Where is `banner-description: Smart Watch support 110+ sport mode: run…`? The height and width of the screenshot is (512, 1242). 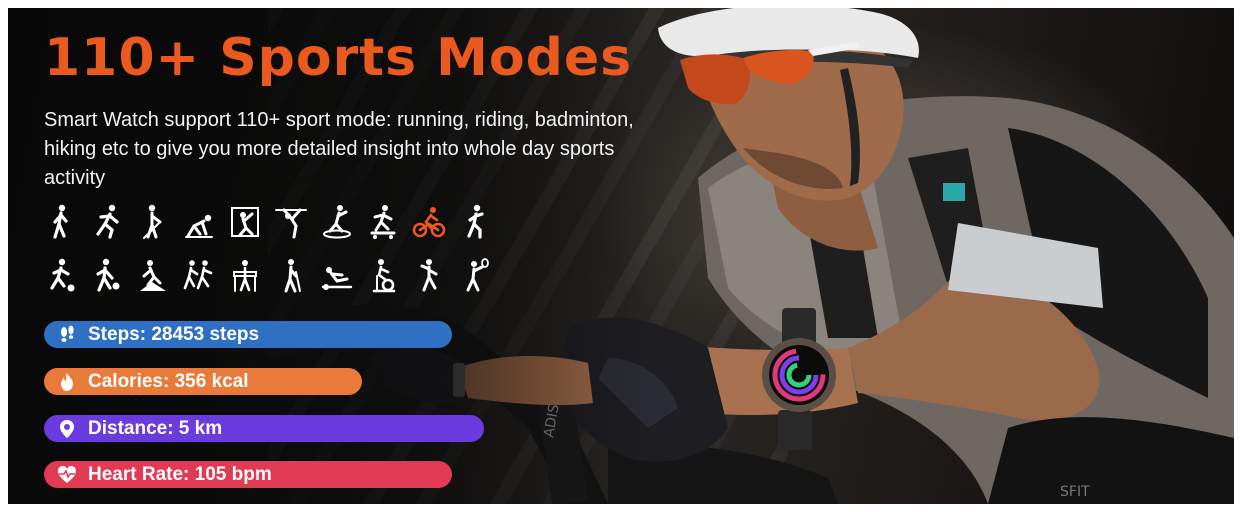
banner-description: Smart Watch support 110+ sport mode: run… is located at coordinates (339, 149).